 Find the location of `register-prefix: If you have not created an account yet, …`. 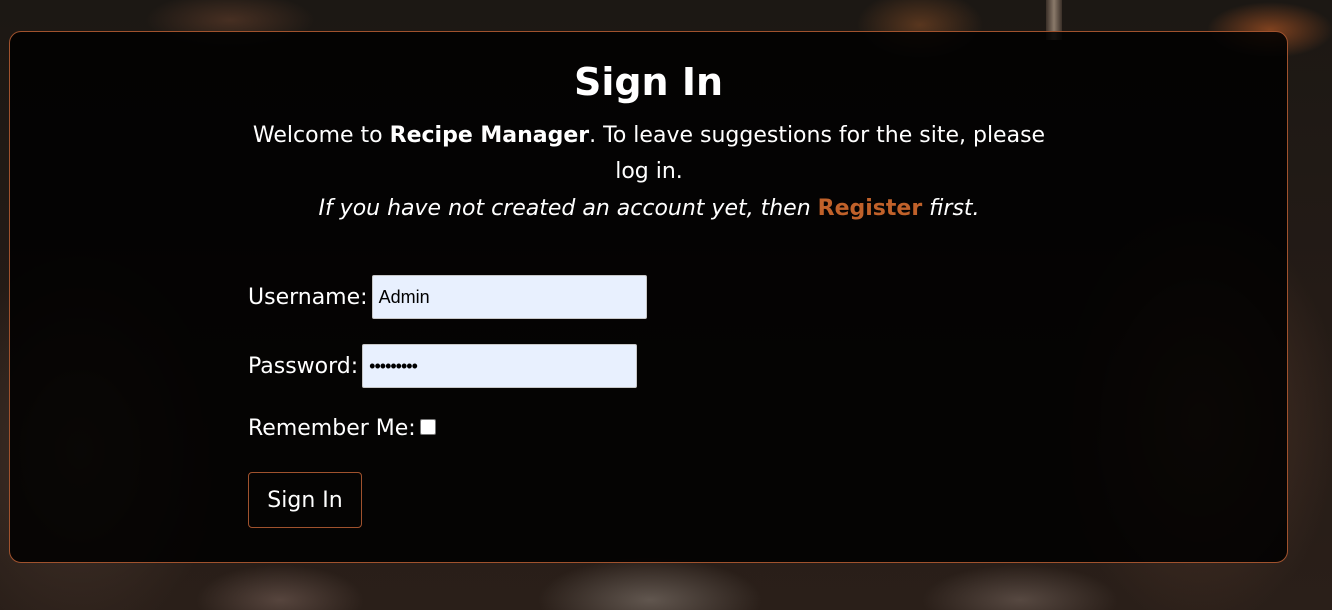

register-prefix: If you have not created an account yet, … is located at coordinates (568, 208).